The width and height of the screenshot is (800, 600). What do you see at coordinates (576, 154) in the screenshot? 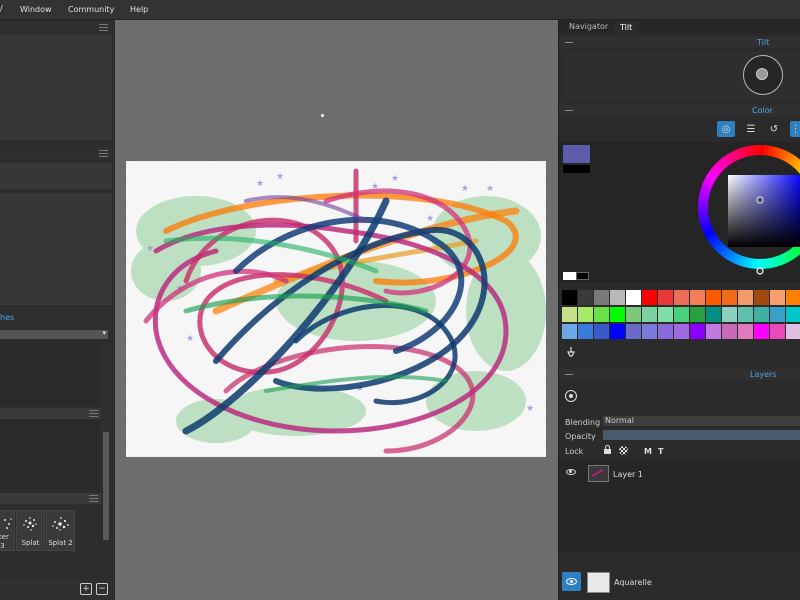
I see `primary-color-swatch` at bounding box center [576, 154].